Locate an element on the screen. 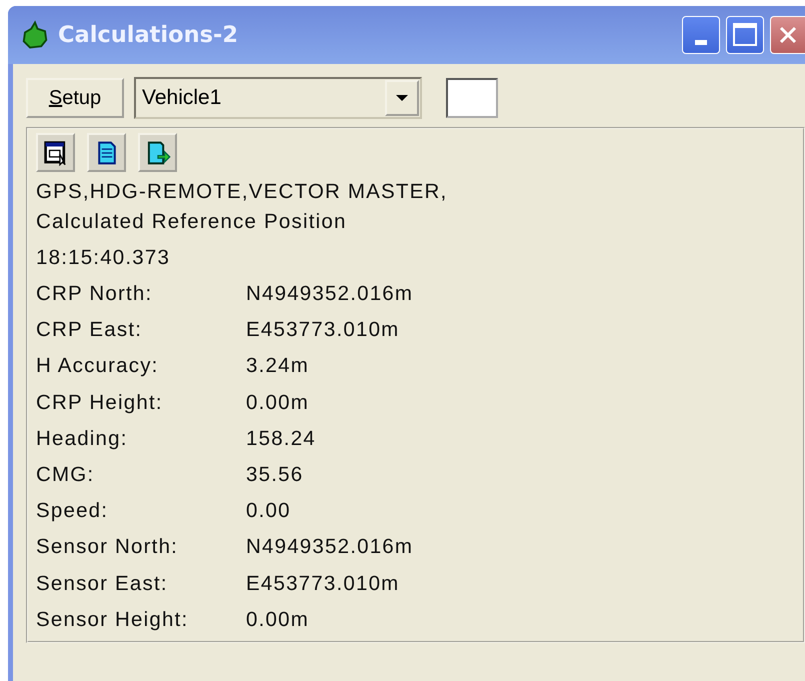 Image resolution: width=805 pixels, height=681 pixels. field-label: Sensor East: is located at coordinates (102, 584).